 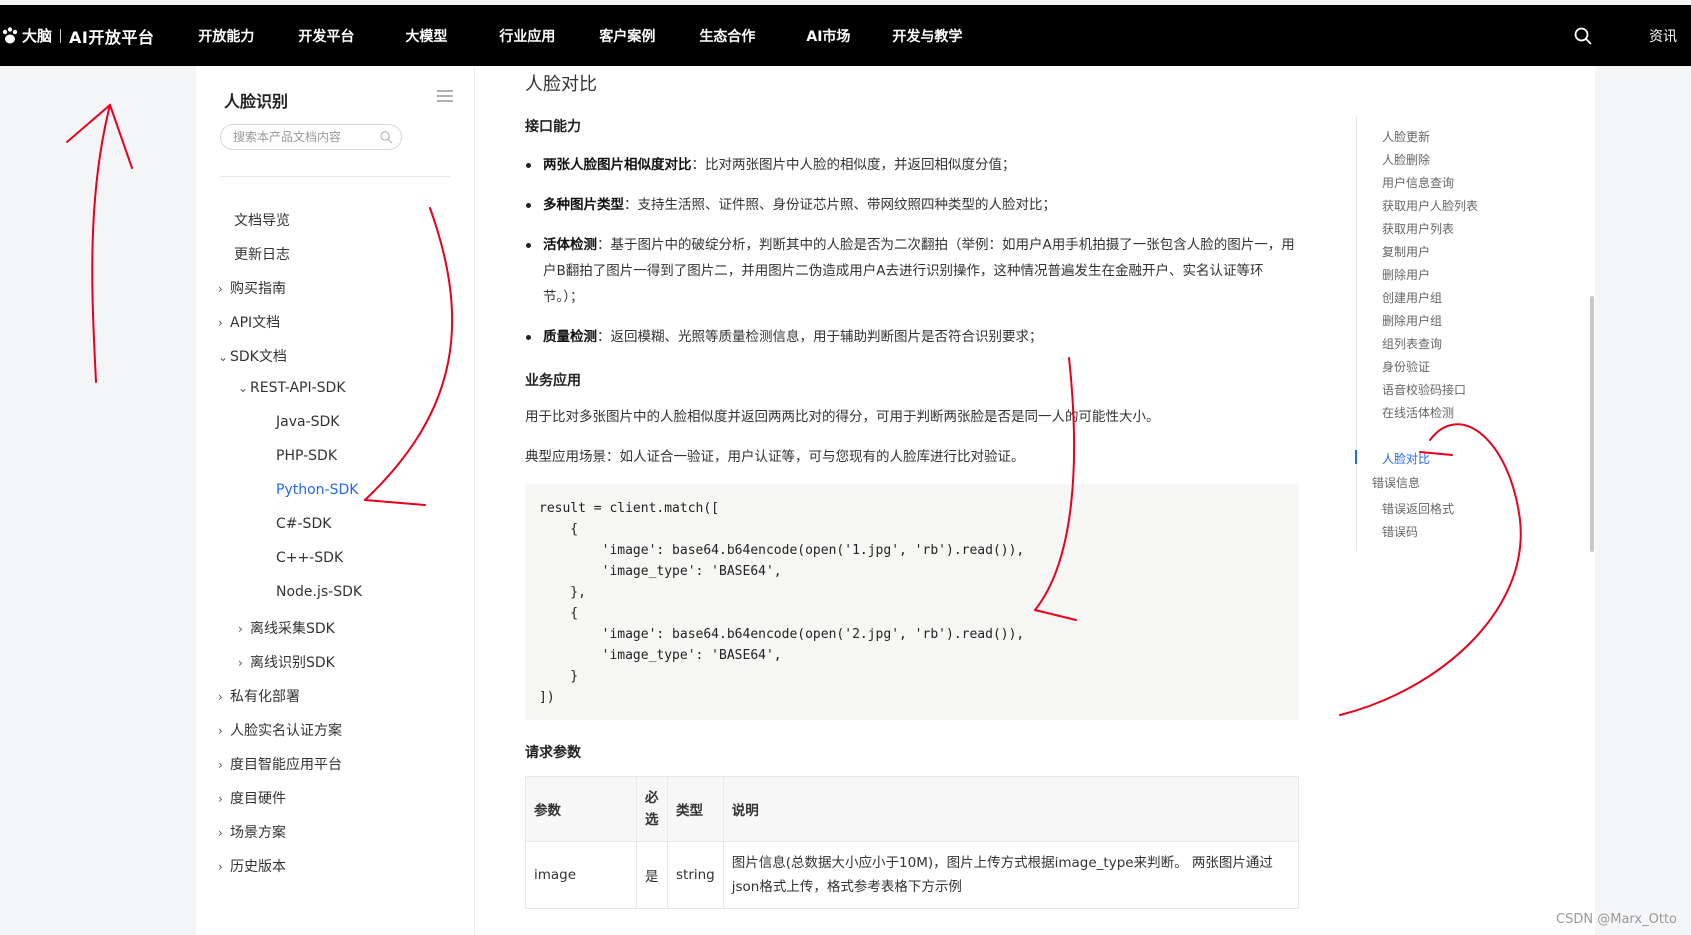 I want to click on news-link: 资讯, so click(x=1663, y=36).